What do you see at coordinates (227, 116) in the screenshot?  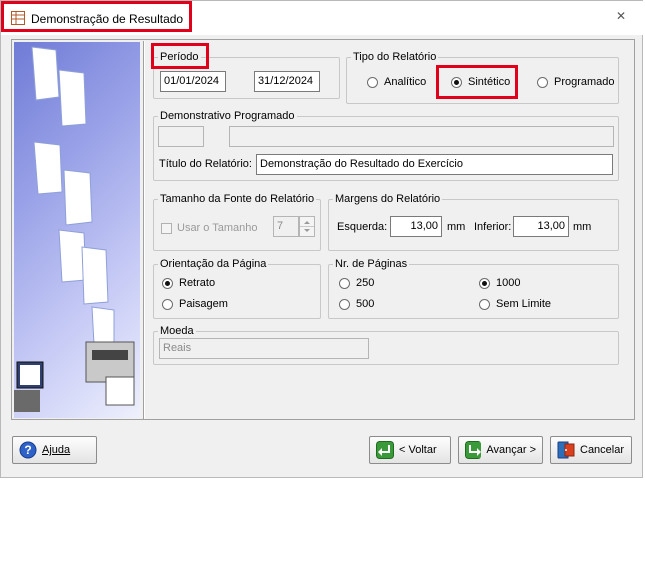 I see `demonstrativo-label: Demonstrativo Programado` at bounding box center [227, 116].